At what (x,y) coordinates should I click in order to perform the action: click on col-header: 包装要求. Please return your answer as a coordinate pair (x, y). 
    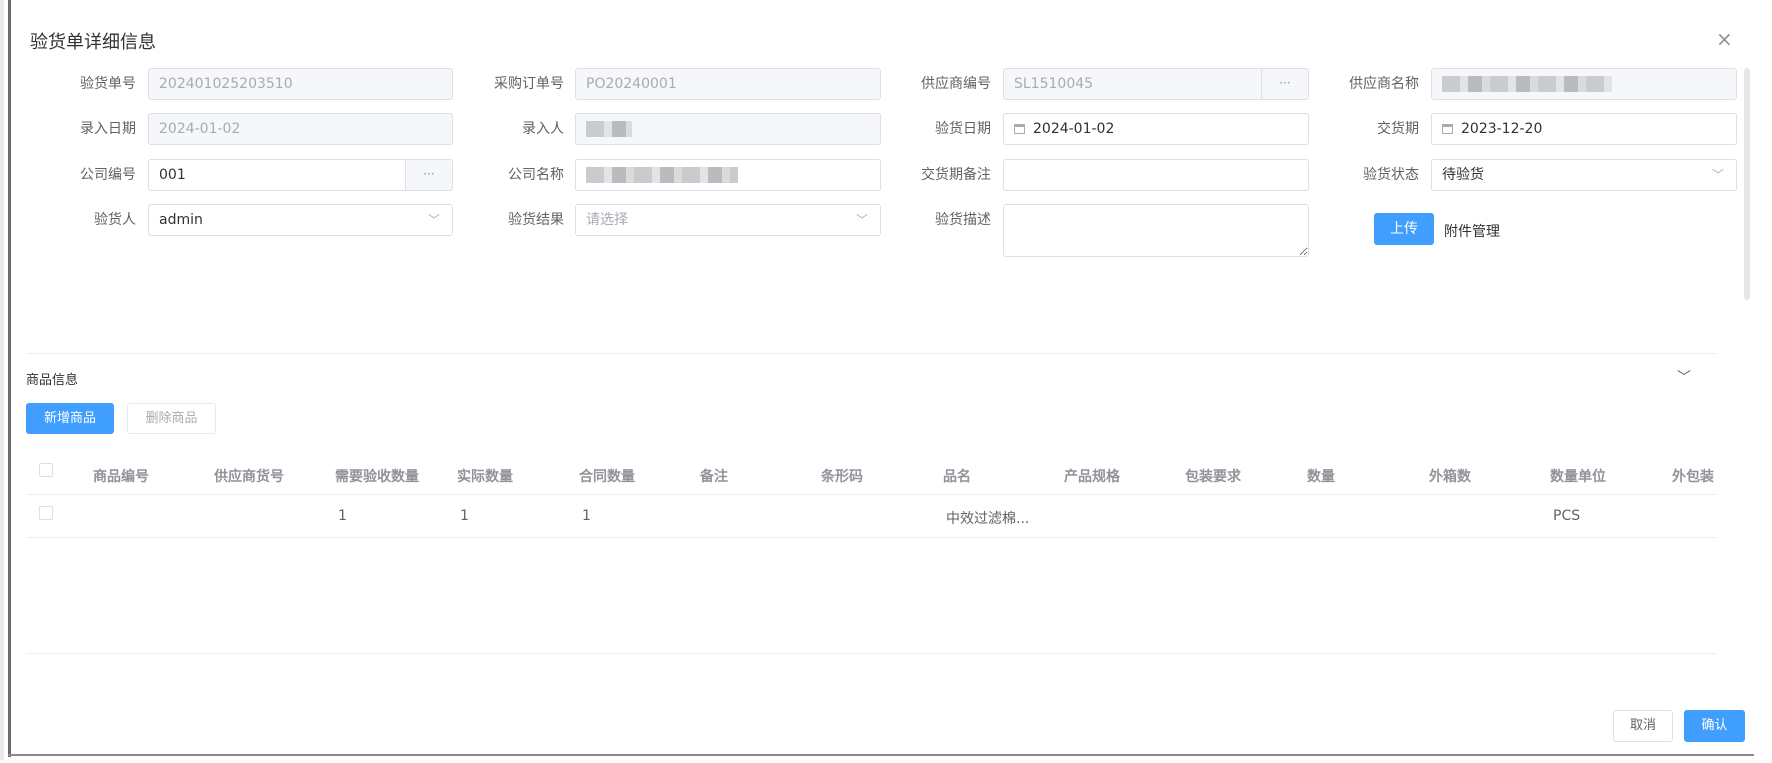
    Looking at the image, I should click on (1213, 476).